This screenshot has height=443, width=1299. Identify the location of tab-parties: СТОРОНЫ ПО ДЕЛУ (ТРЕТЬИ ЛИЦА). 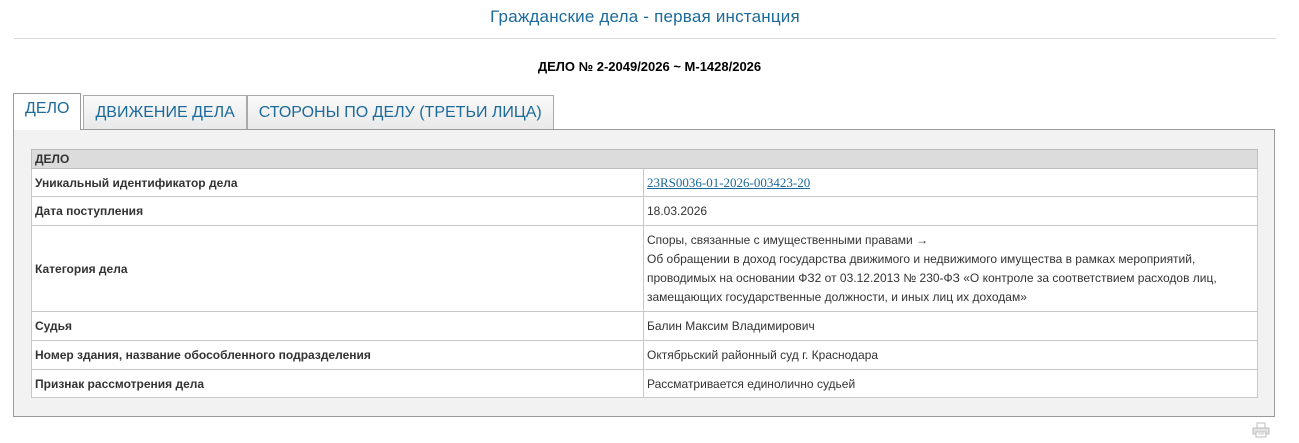
(400, 112).